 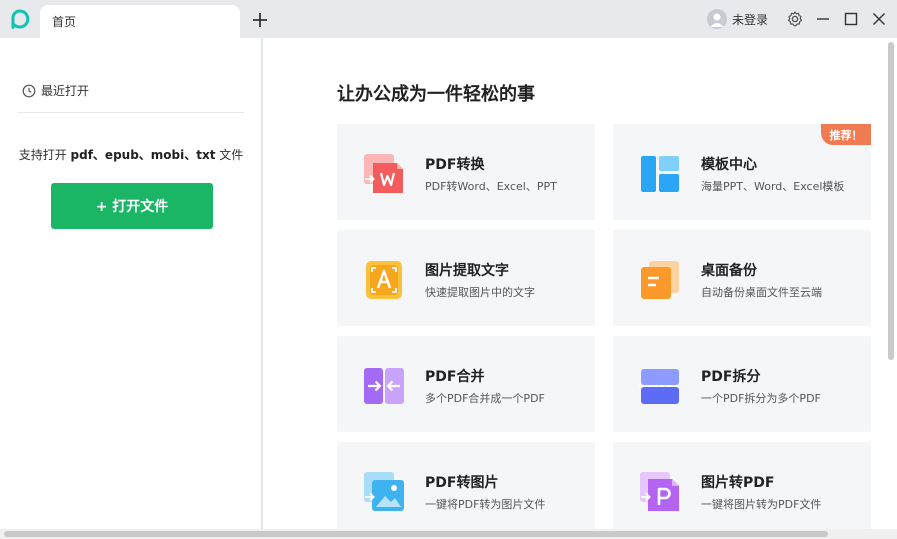 I want to click on support-suffix: 文件, so click(x=229, y=155).